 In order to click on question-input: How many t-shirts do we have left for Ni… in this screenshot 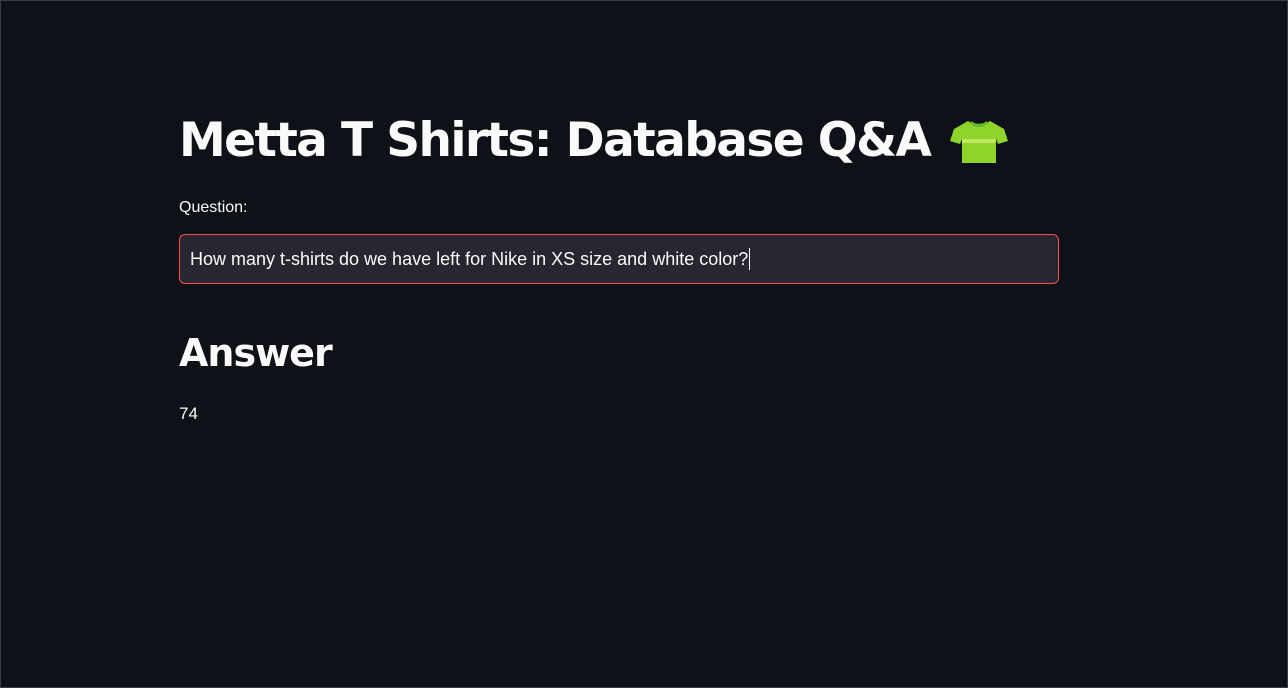, I will do `click(619, 259)`.